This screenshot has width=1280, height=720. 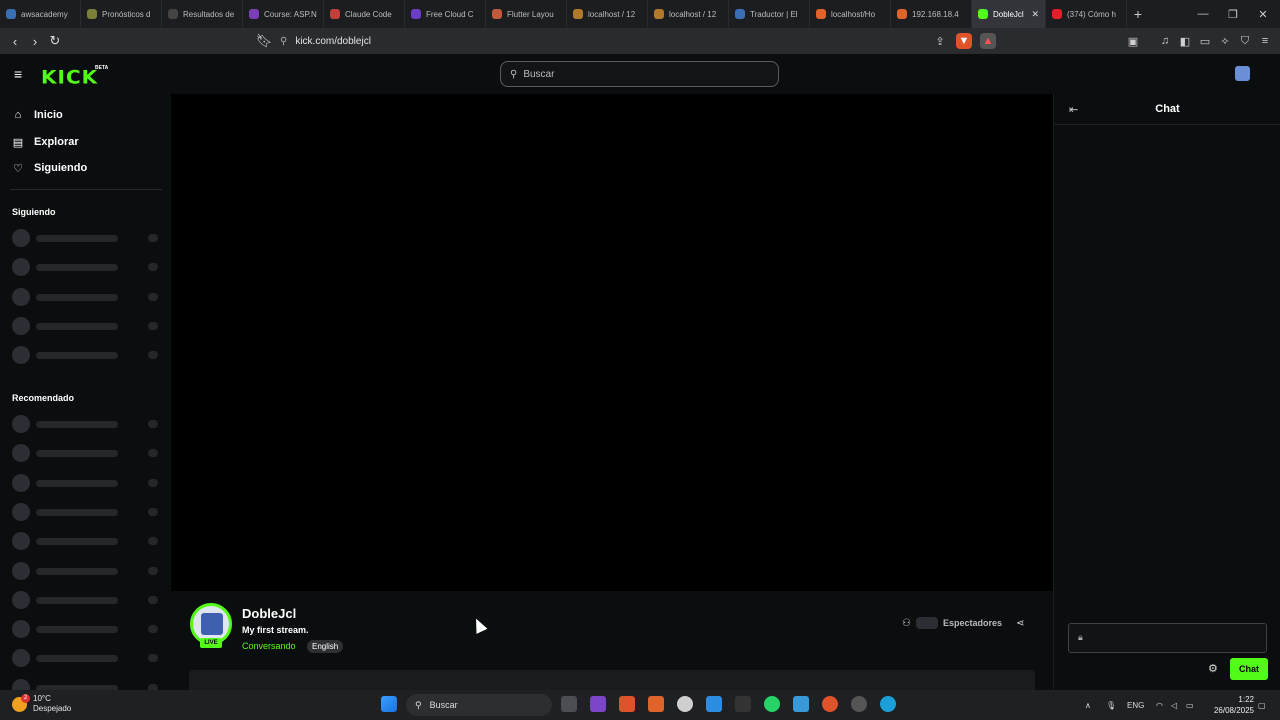 What do you see at coordinates (656, 704) in the screenshot?
I see `xampp-icon` at bounding box center [656, 704].